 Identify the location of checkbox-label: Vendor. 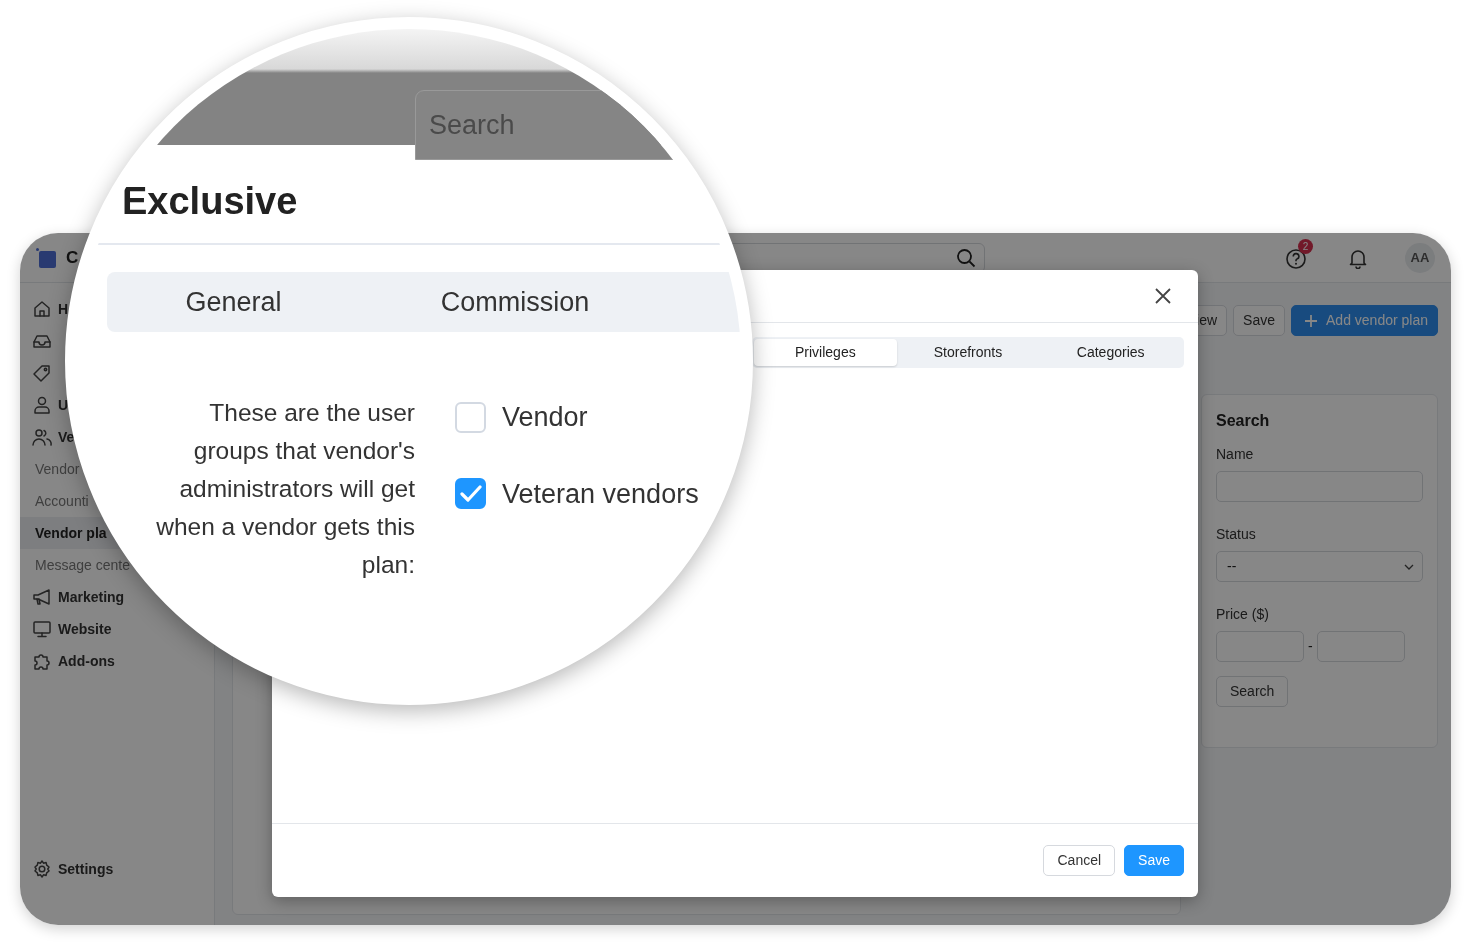
(545, 417).